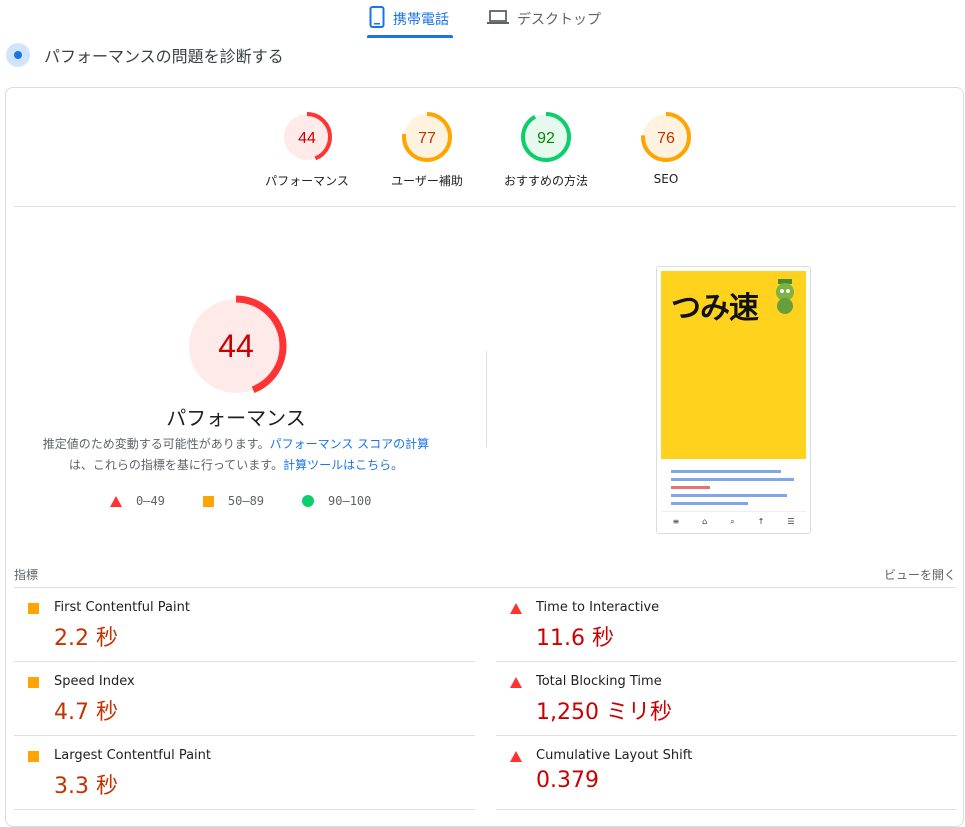 The image size is (965, 827). I want to click on gauge-ring: 77, so click(427, 137).